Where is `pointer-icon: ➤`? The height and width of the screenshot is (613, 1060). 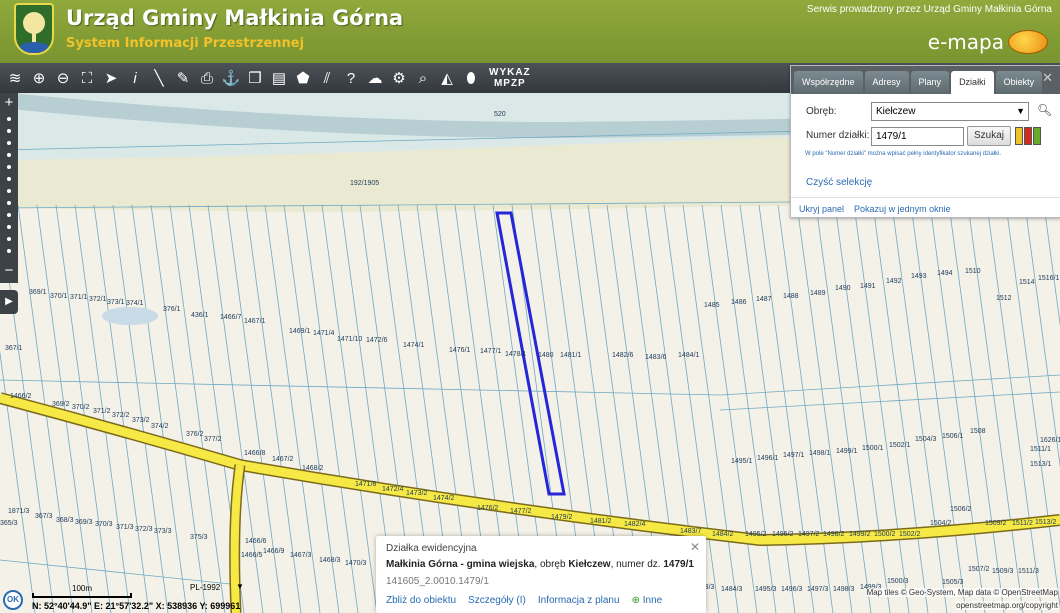
pointer-icon: ➤ is located at coordinates (111, 78).